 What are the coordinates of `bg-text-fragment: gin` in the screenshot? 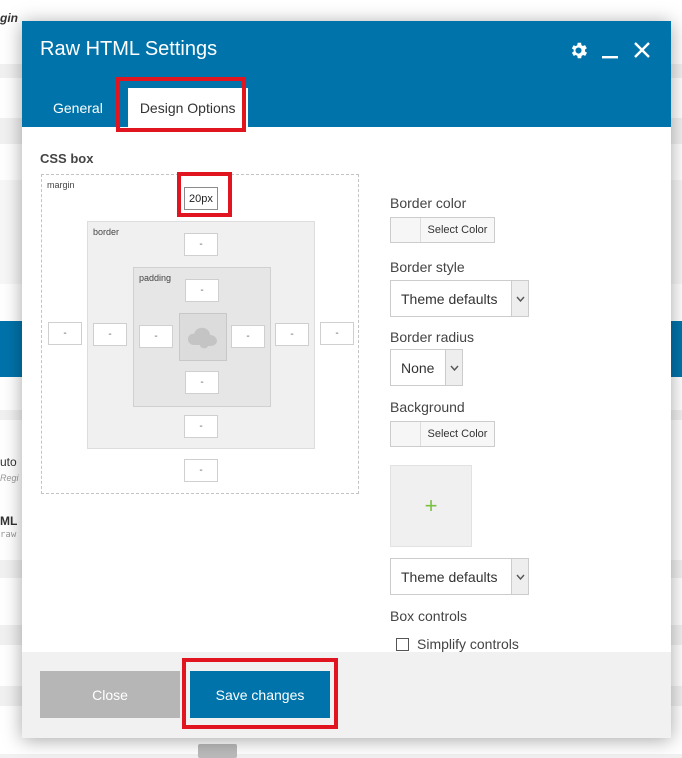 It's located at (9, 18).